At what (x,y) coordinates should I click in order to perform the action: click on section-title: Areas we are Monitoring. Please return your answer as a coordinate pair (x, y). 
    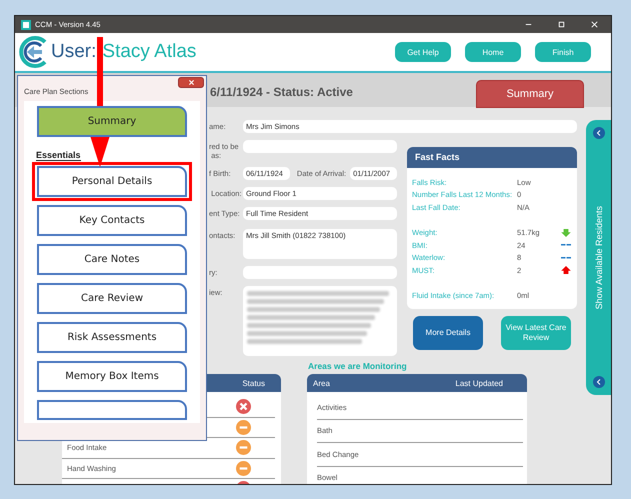
    Looking at the image, I should click on (357, 366).